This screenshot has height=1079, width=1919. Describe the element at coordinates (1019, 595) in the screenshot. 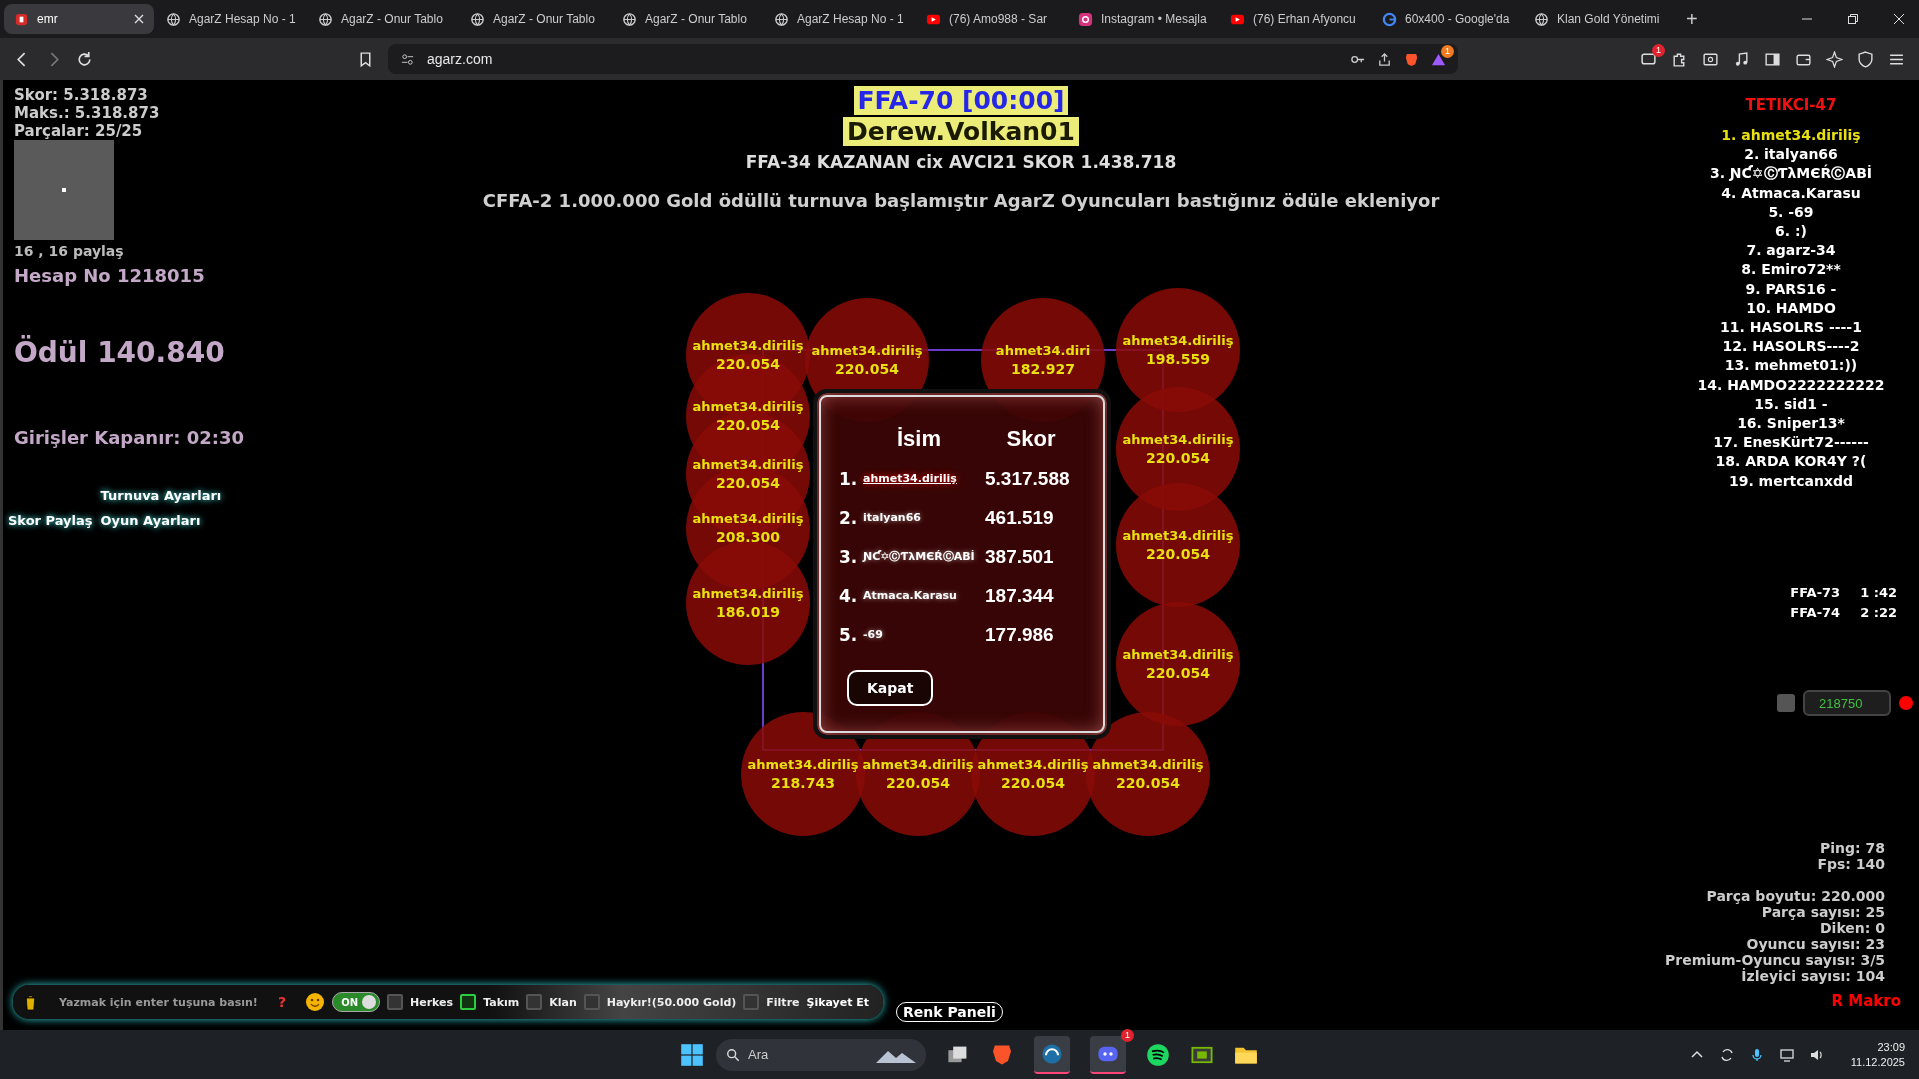

I see `player-score: 187.344` at that location.